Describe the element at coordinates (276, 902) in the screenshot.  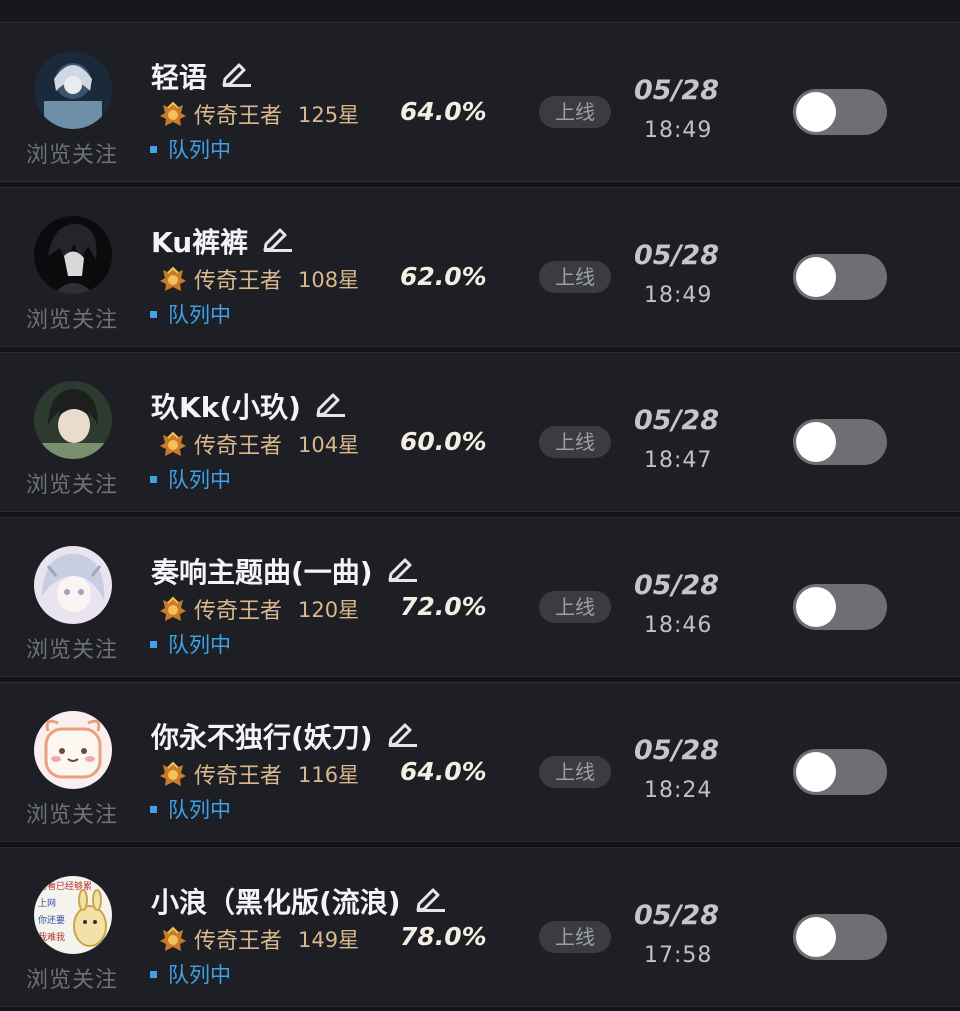
I see `player-name-text: 小浪（黑化版(流浪)` at that location.